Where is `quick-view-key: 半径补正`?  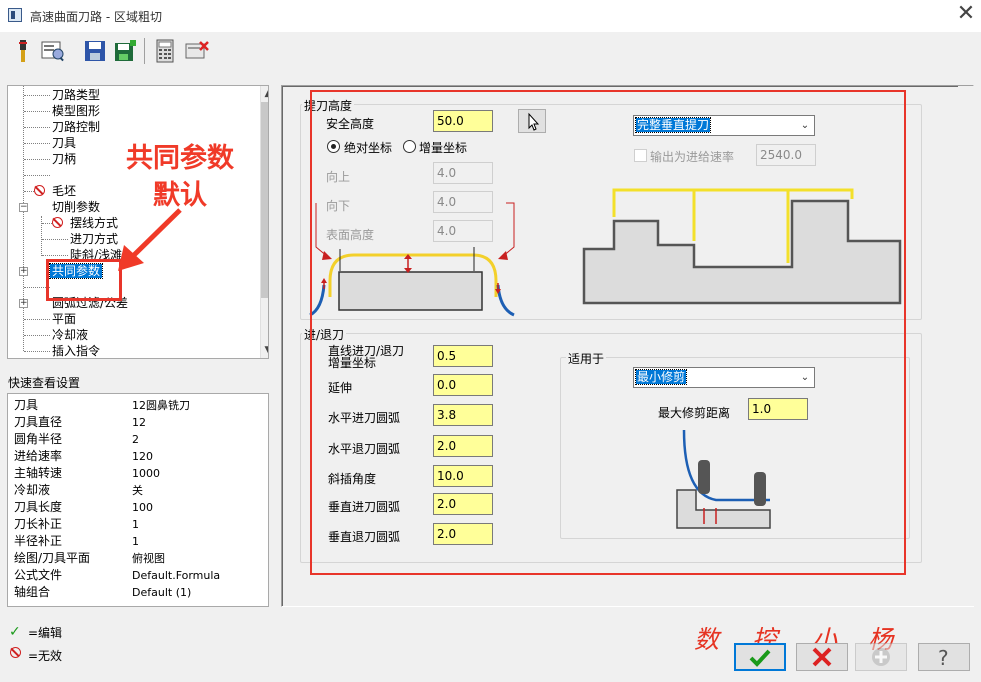
quick-view-key: 半径补正 is located at coordinates (38, 541).